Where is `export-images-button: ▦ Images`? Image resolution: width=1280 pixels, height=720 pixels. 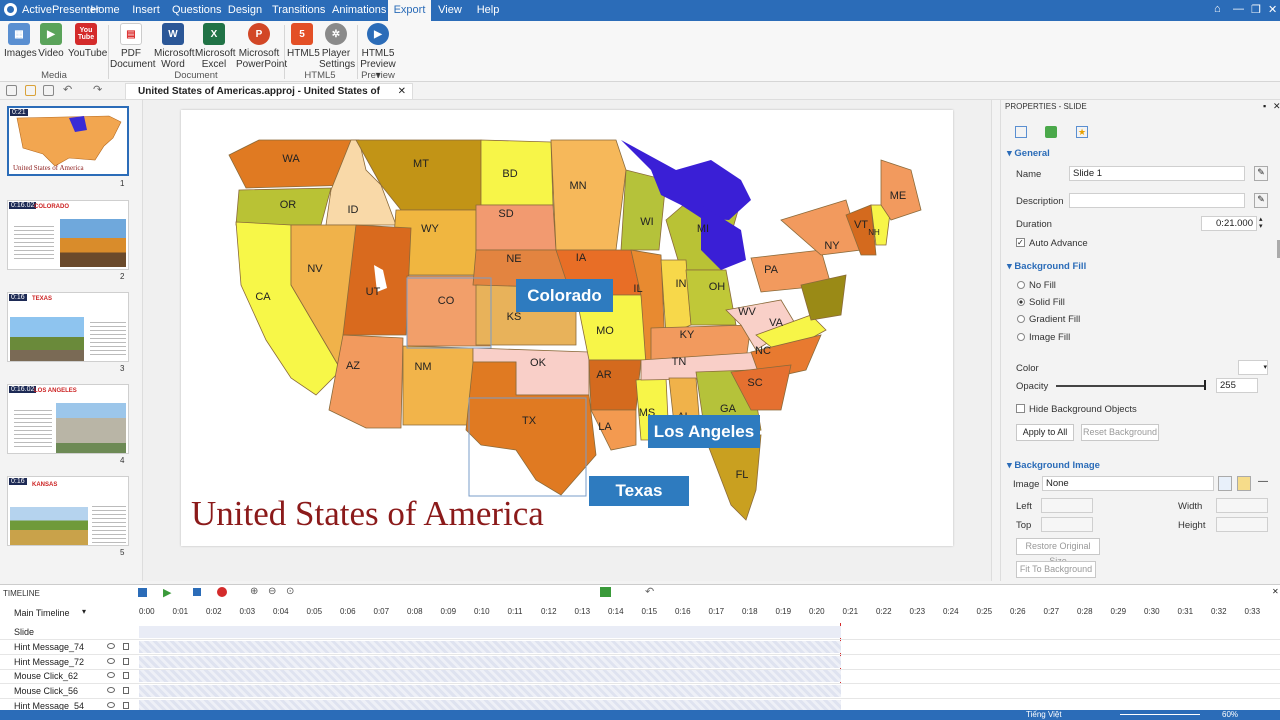 export-images-button: ▦ Images is located at coordinates (20, 41).